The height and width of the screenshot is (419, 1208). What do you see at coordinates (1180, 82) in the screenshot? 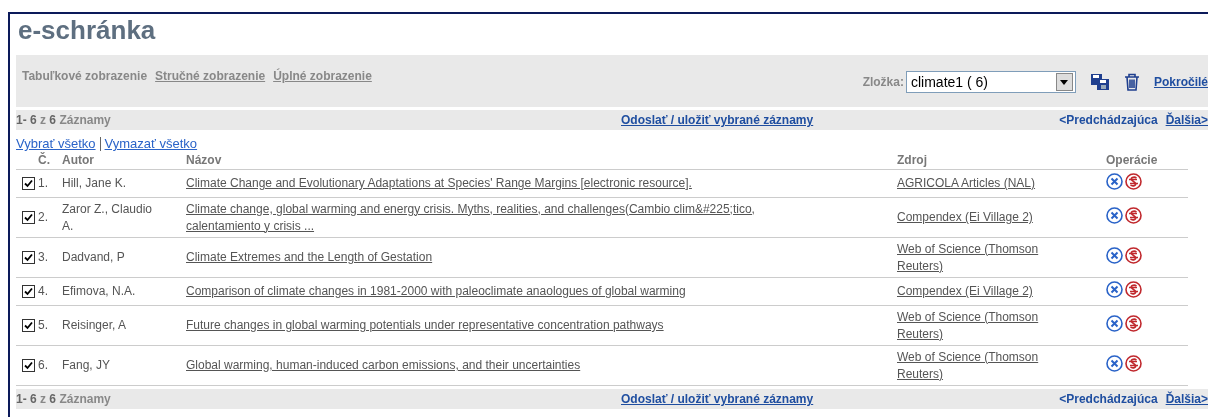
I see `advanced-link: Pokročilé` at bounding box center [1180, 82].